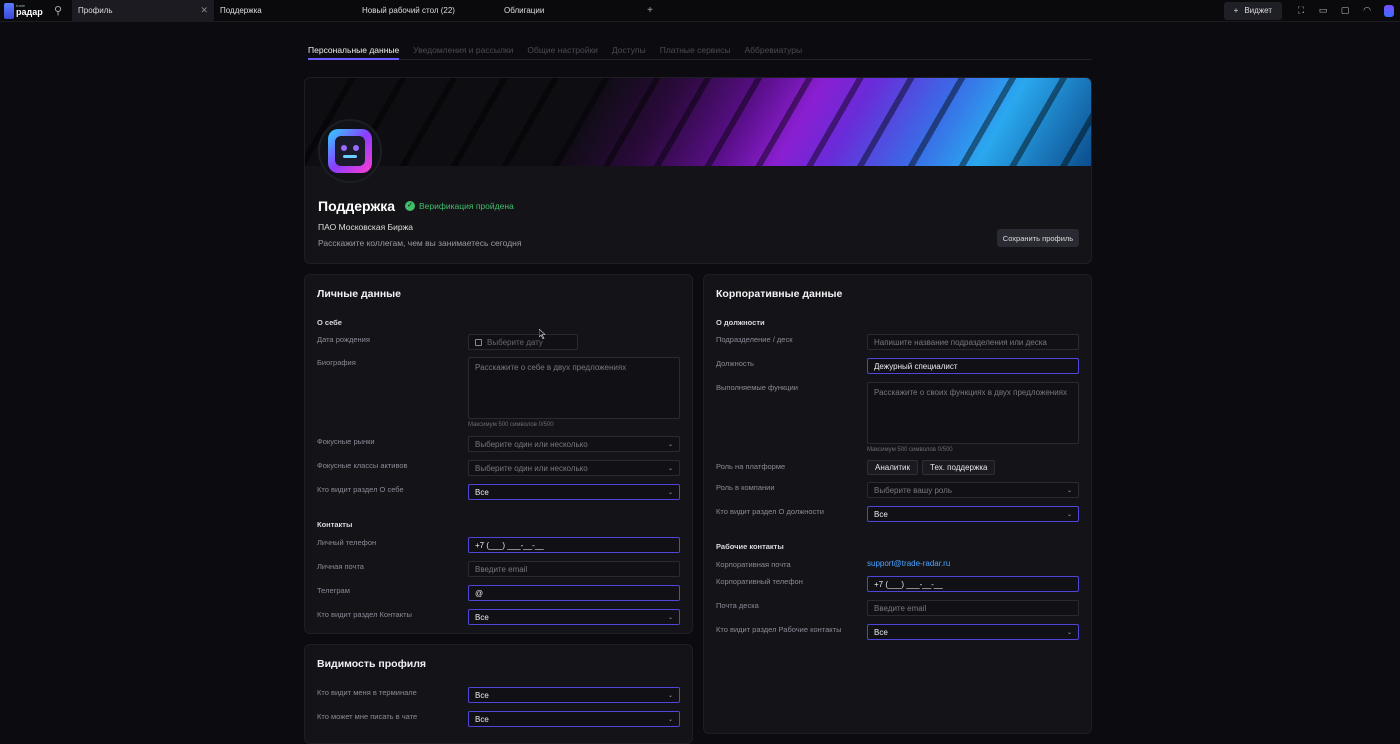  I want to click on about-visibility-value: Все, so click(482, 492).